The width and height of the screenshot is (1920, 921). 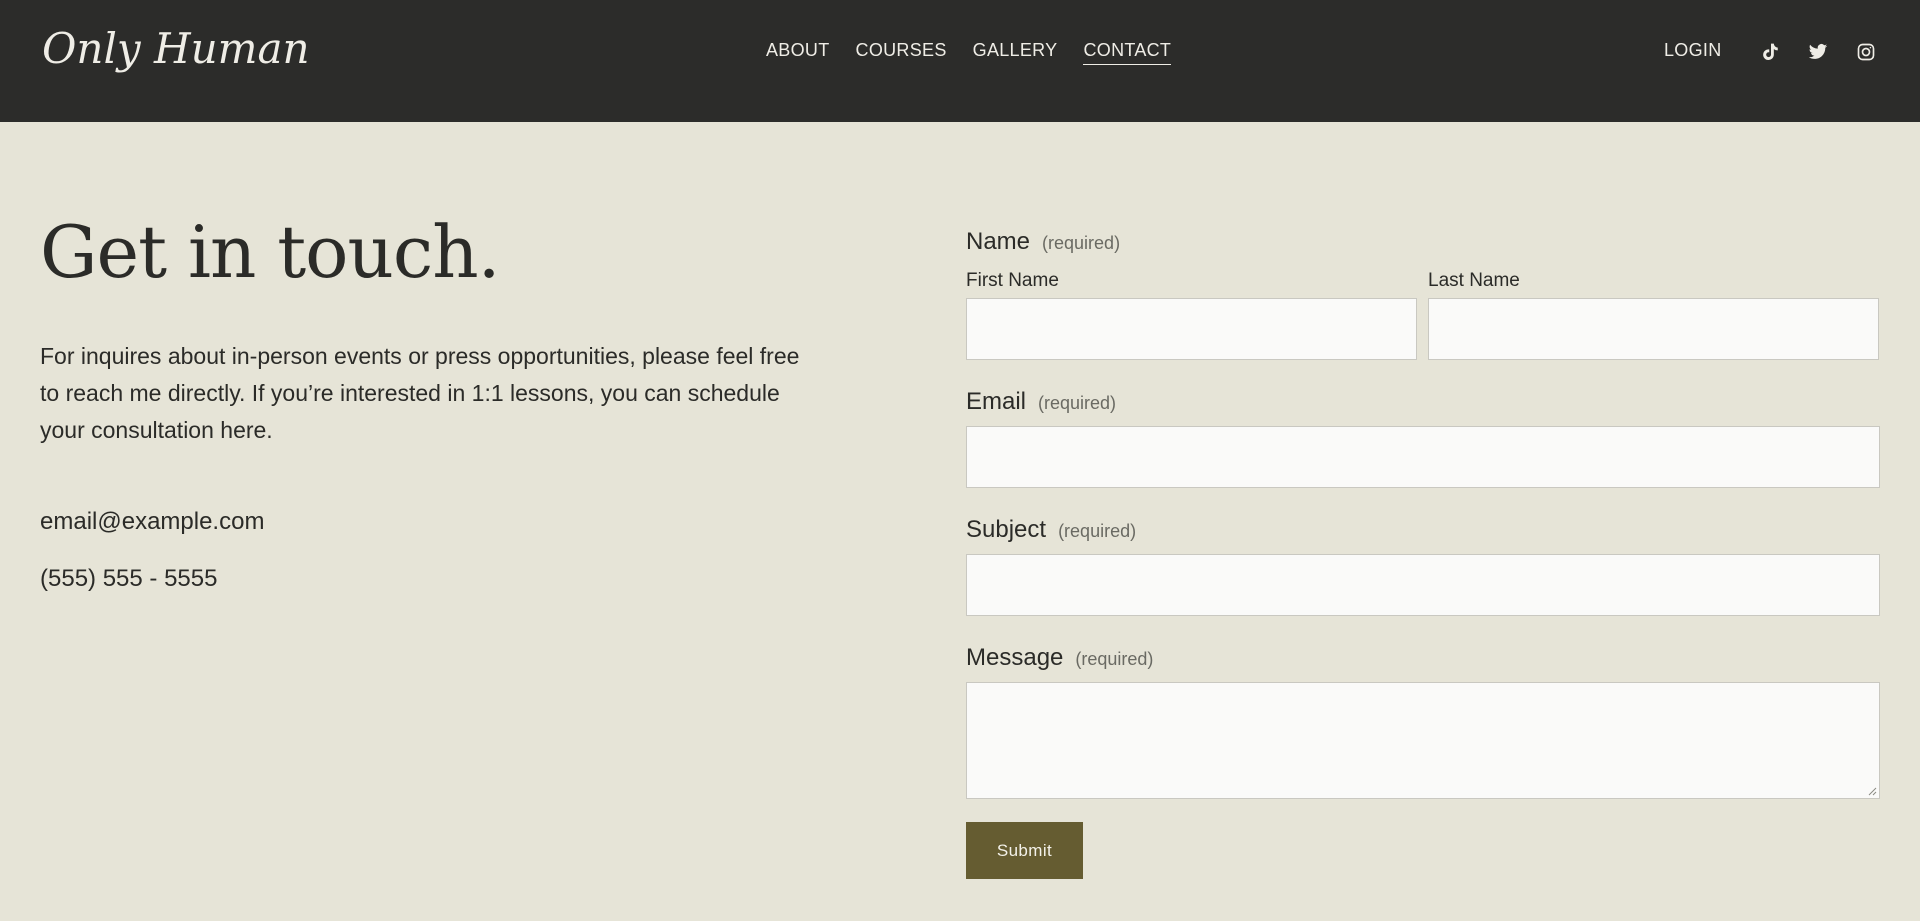 What do you see at coordinates (1423, 315) in the screenshot?
I see `name-inputs-row: First Name Last Name` at bounding box center [1423, 315].